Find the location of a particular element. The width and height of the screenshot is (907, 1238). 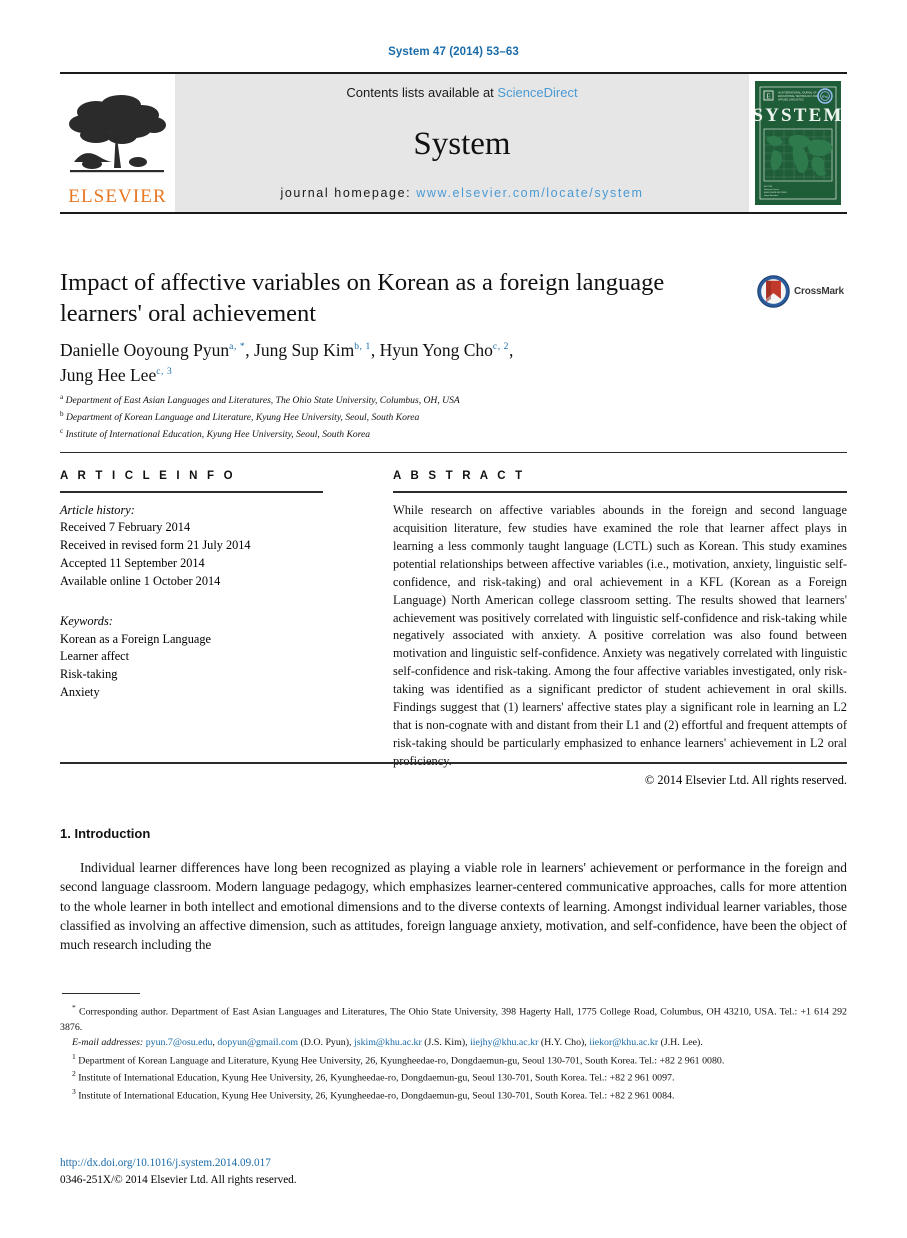

sciencedirect-link: ScienceDirect is located at coordinates (537, 92).